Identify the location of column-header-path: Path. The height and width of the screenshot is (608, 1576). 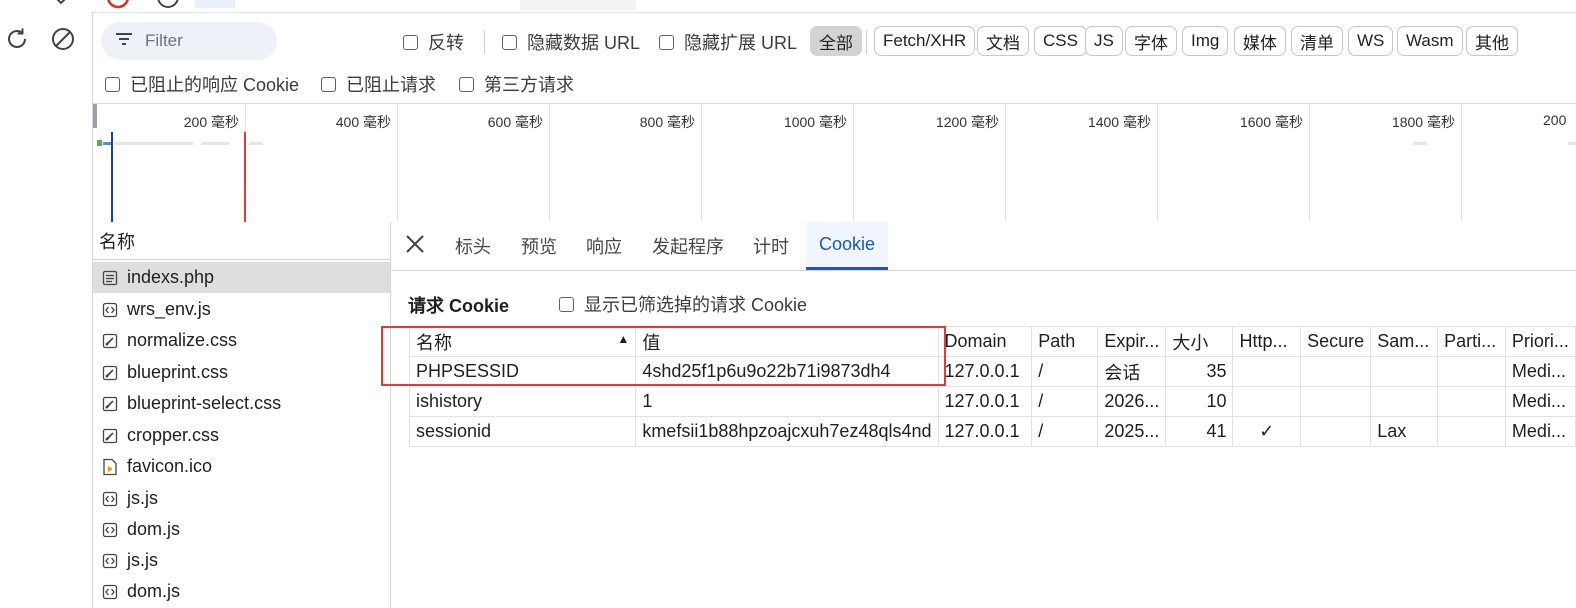
(1065, 341).